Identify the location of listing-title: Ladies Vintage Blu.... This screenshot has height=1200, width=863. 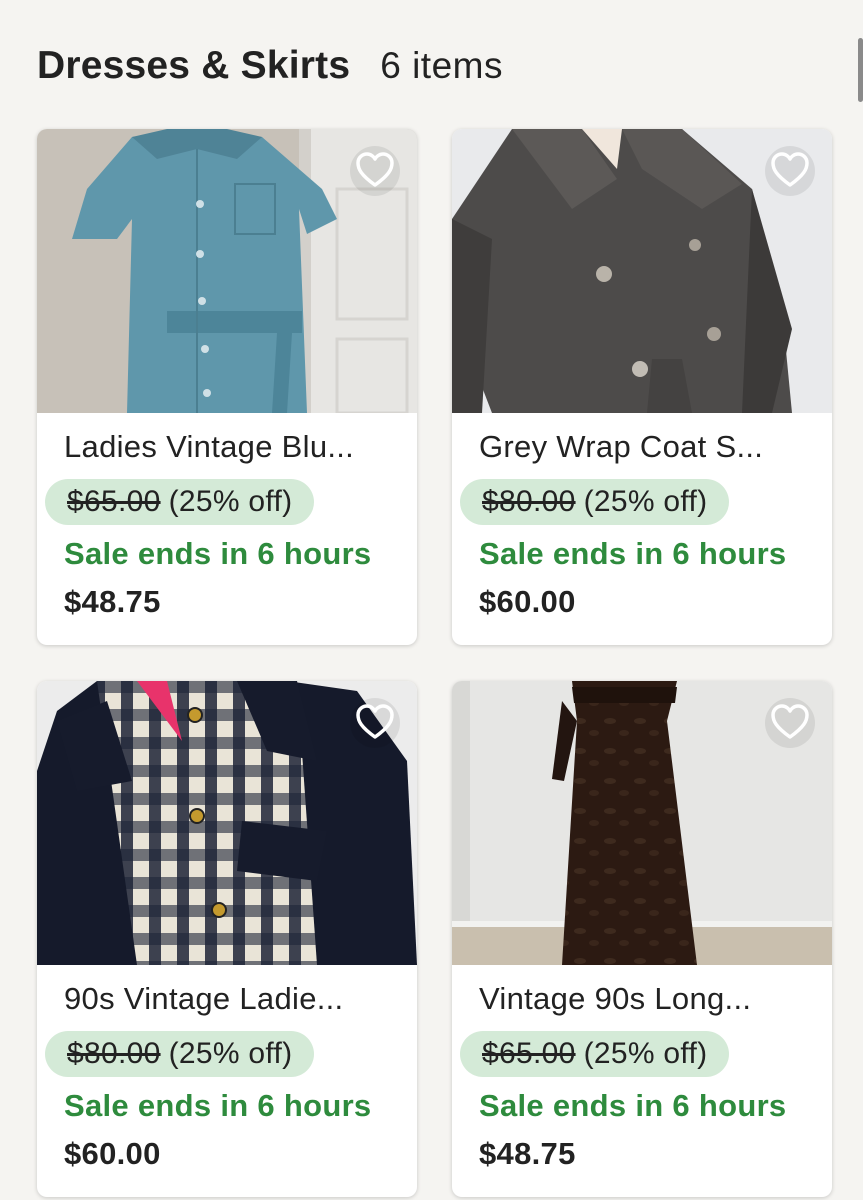
(234, 447).